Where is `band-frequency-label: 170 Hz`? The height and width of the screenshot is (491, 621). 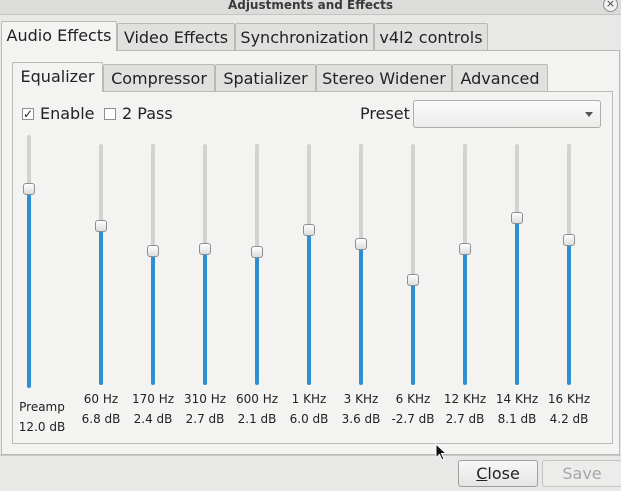
band-frequency-label: 170 Hz is located at coordinates (153, 399).